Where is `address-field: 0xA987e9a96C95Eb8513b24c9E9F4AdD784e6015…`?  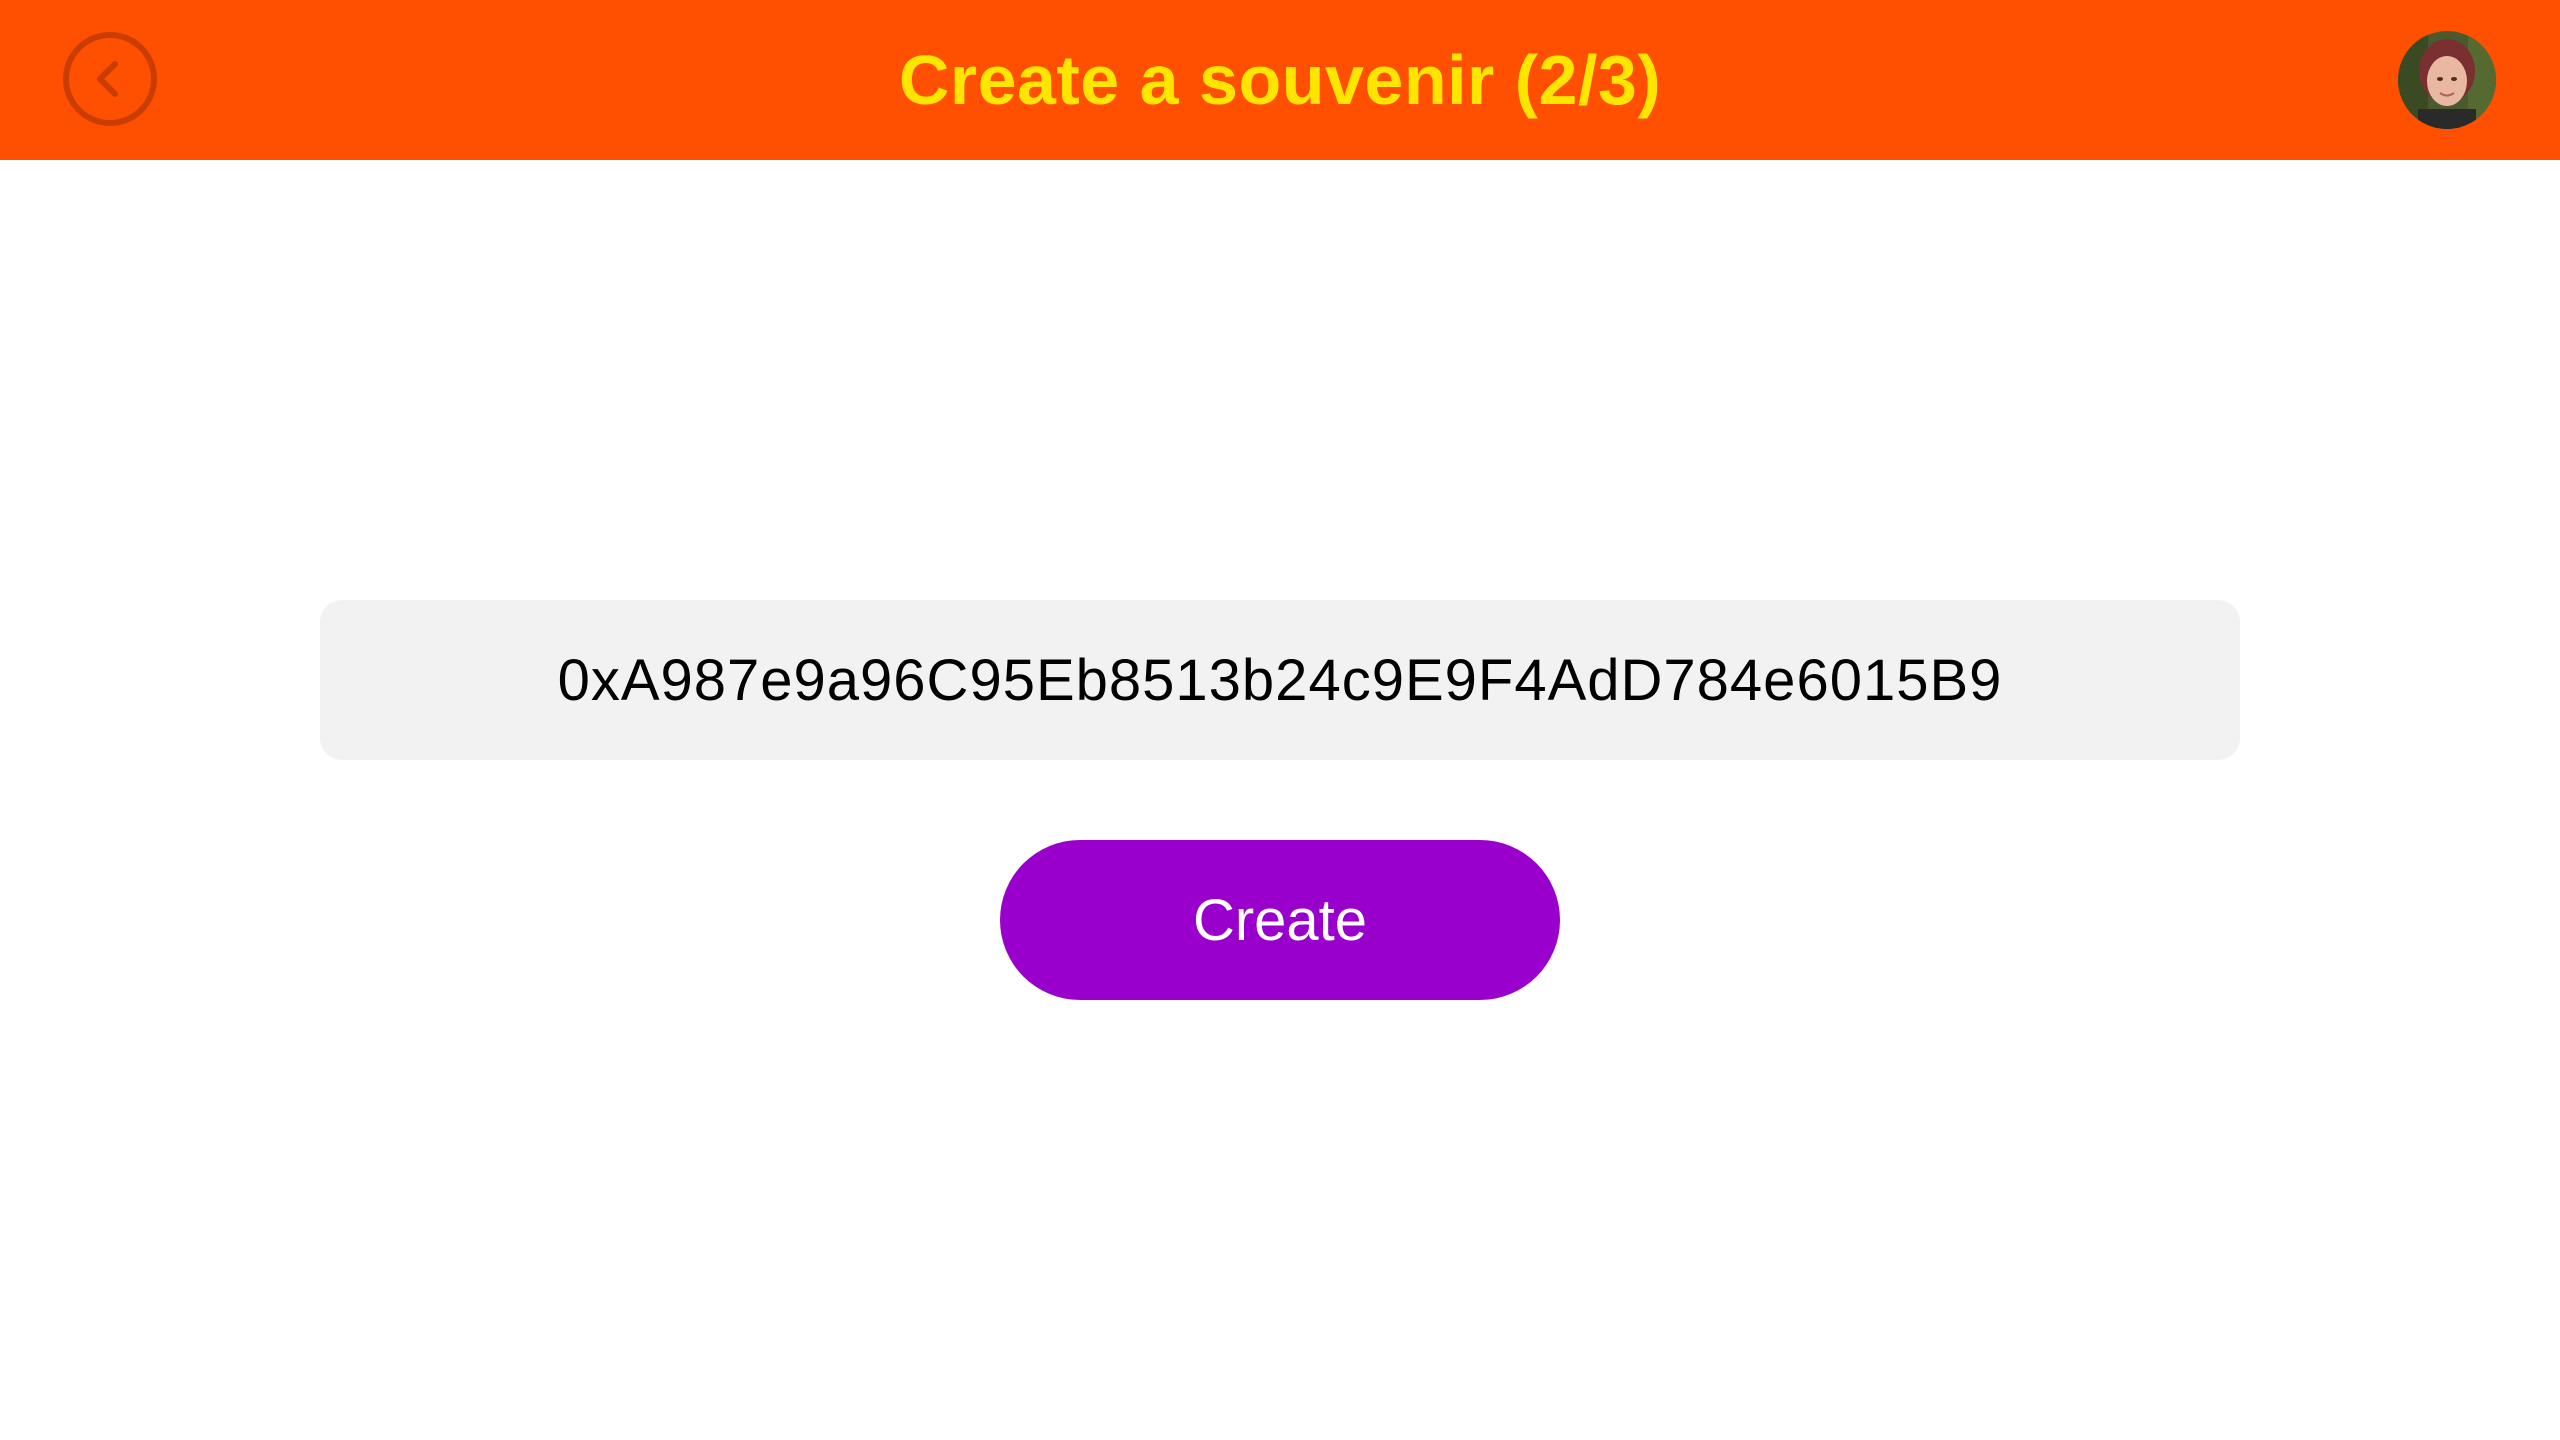
address-field: 0xA987e9a96C95Eb8513b24c9E9F4AdD784e6015… is located at coordinates (1280, 680).